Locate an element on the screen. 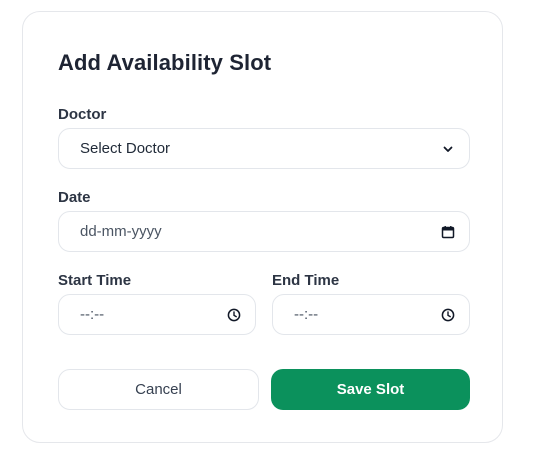 The width and height of the screenshot is (536, 465). date-input: dd-mm-yyyy is located at coordinates (264, 231).